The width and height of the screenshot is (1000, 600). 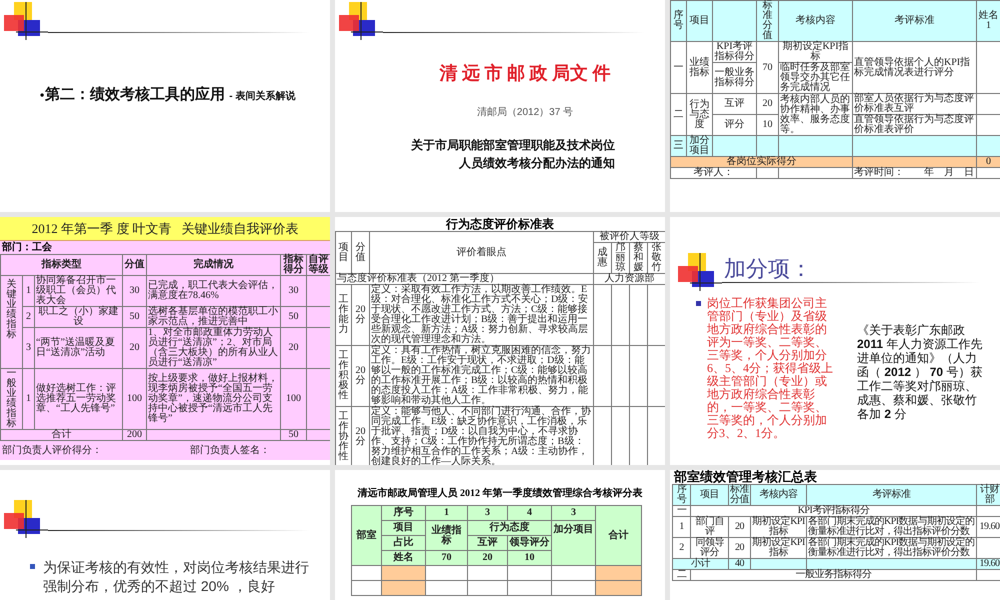 What do you see at coordinates (176, 577) in the screenshot?
I see `bullet-text: 为保证考核的有效性，对岗位考核结果进行强制分布，优秀的不超过 20% ，良好` at bounding box center [176, 577].